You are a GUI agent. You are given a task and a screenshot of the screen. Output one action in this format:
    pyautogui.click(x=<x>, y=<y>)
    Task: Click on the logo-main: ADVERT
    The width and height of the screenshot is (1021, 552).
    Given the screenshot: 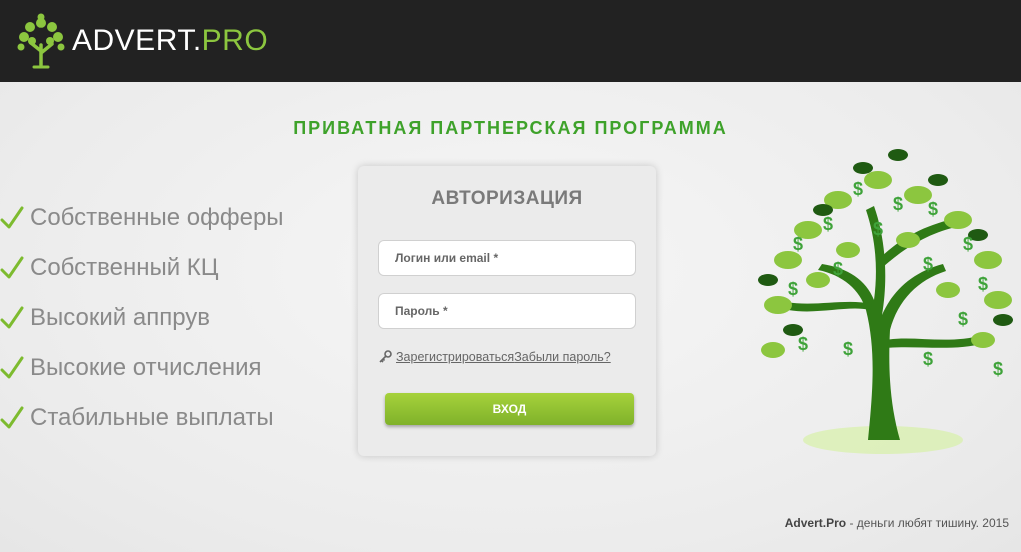 What is the action you would take?
    pyautogui.click(x=132, y=40)
    